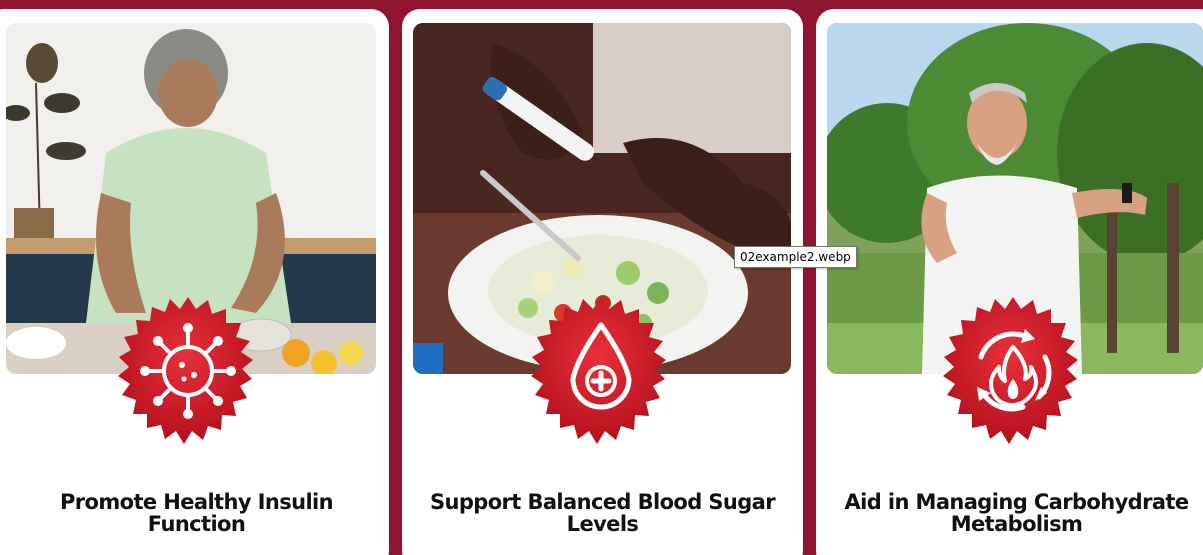  Describe the element at coordinates (795, 257) in the screenshot. I see `image-filename-tooltip: 02example2.webp` at that location.